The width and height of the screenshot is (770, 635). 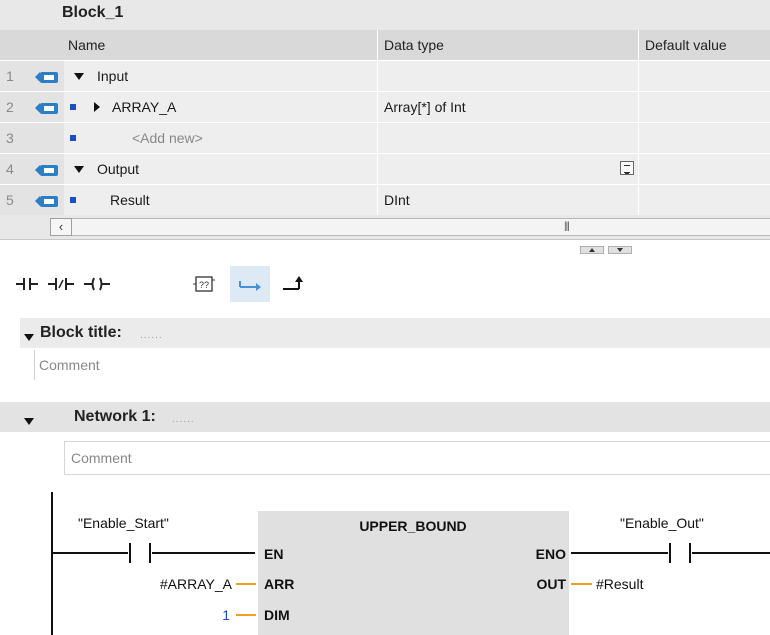 What do you see at coordinates (17, 107) in the screenshot?
I see `row-number: 2` at bounding box center [17, 107].